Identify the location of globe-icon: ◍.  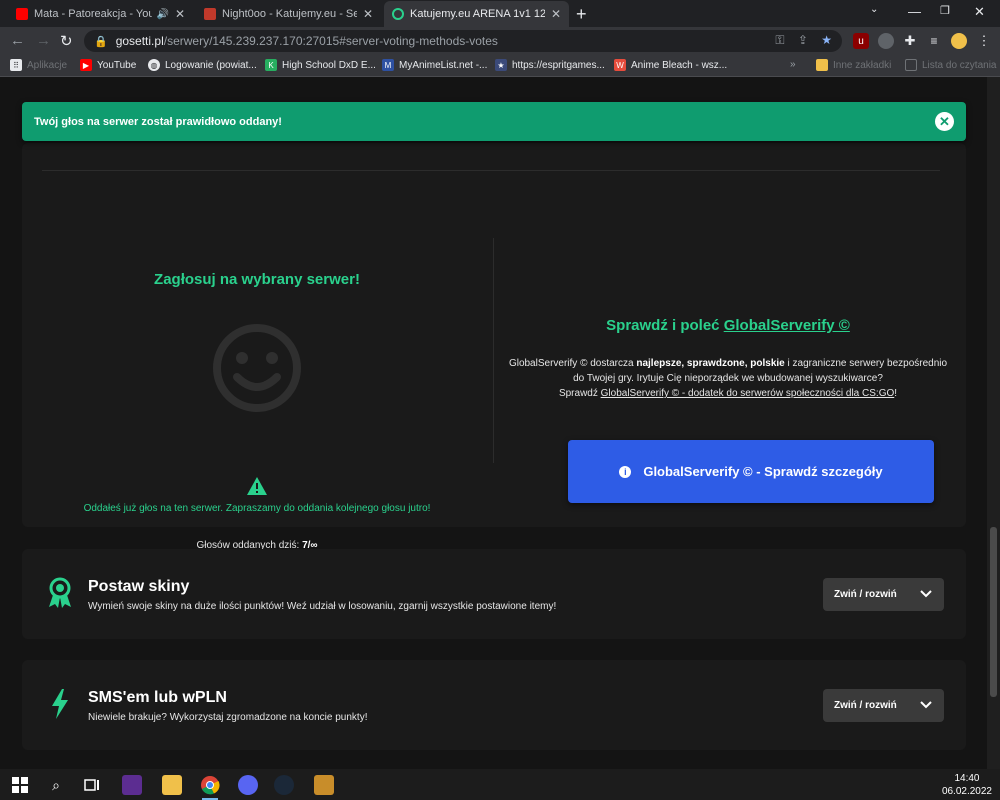
(154, 65).